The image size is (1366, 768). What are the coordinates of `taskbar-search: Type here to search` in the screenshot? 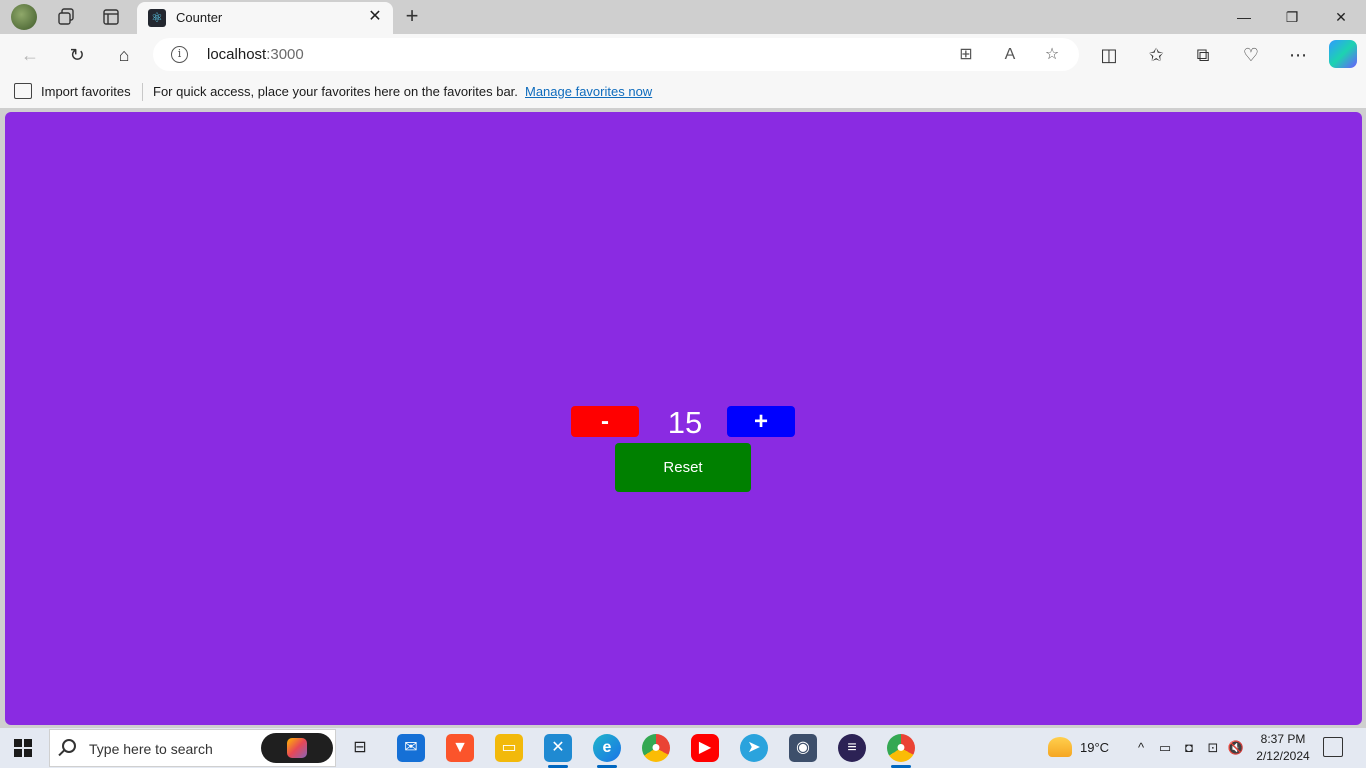 It's located at (192, 748).